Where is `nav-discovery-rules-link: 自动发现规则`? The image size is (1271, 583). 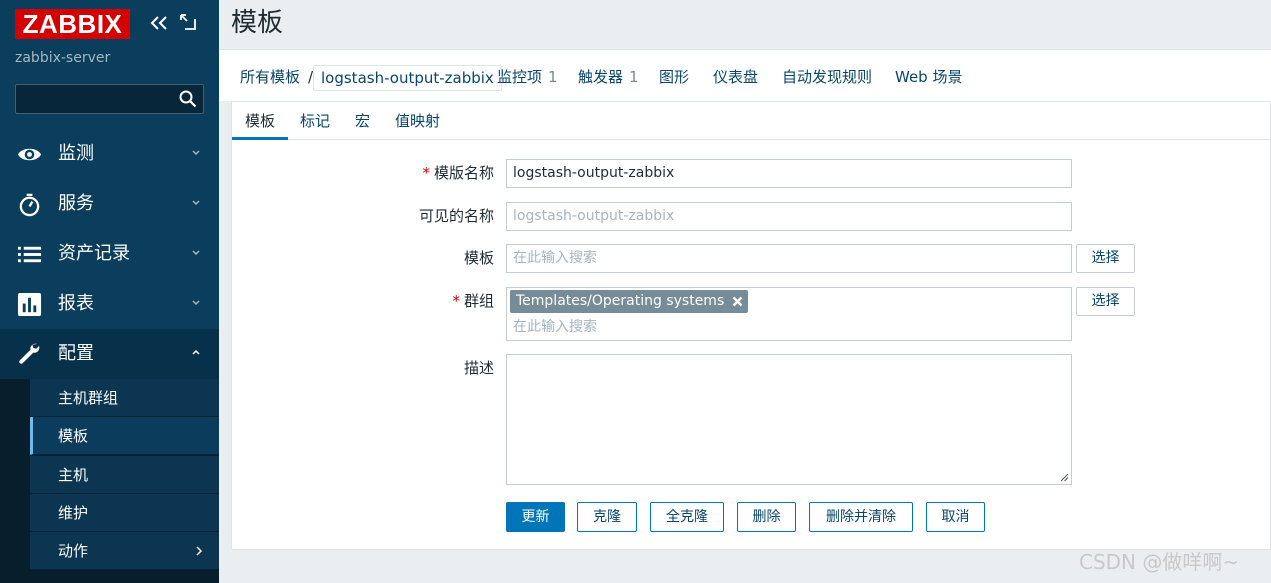
nav-discovery-rules-link: 自动发现规则 is located at coordinates (827, 77).